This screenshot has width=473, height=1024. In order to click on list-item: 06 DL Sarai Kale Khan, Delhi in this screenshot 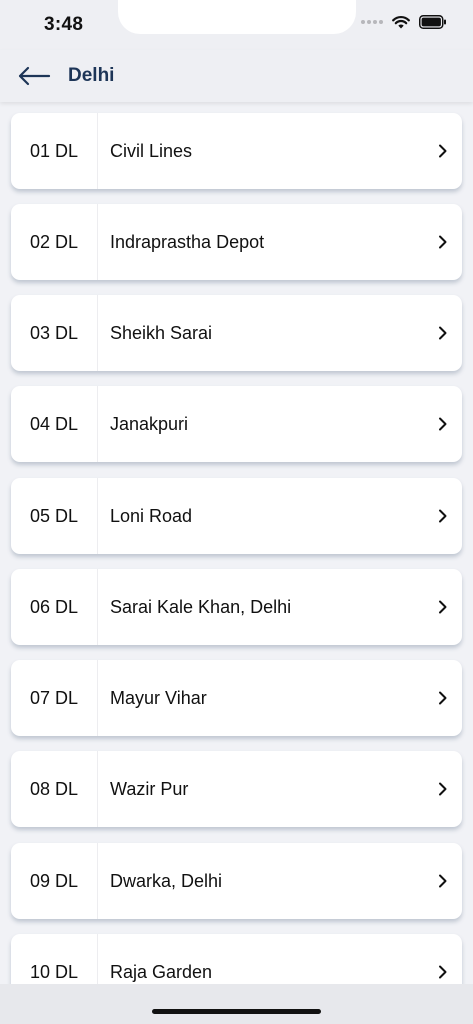, I will do `click(236, 607)`.